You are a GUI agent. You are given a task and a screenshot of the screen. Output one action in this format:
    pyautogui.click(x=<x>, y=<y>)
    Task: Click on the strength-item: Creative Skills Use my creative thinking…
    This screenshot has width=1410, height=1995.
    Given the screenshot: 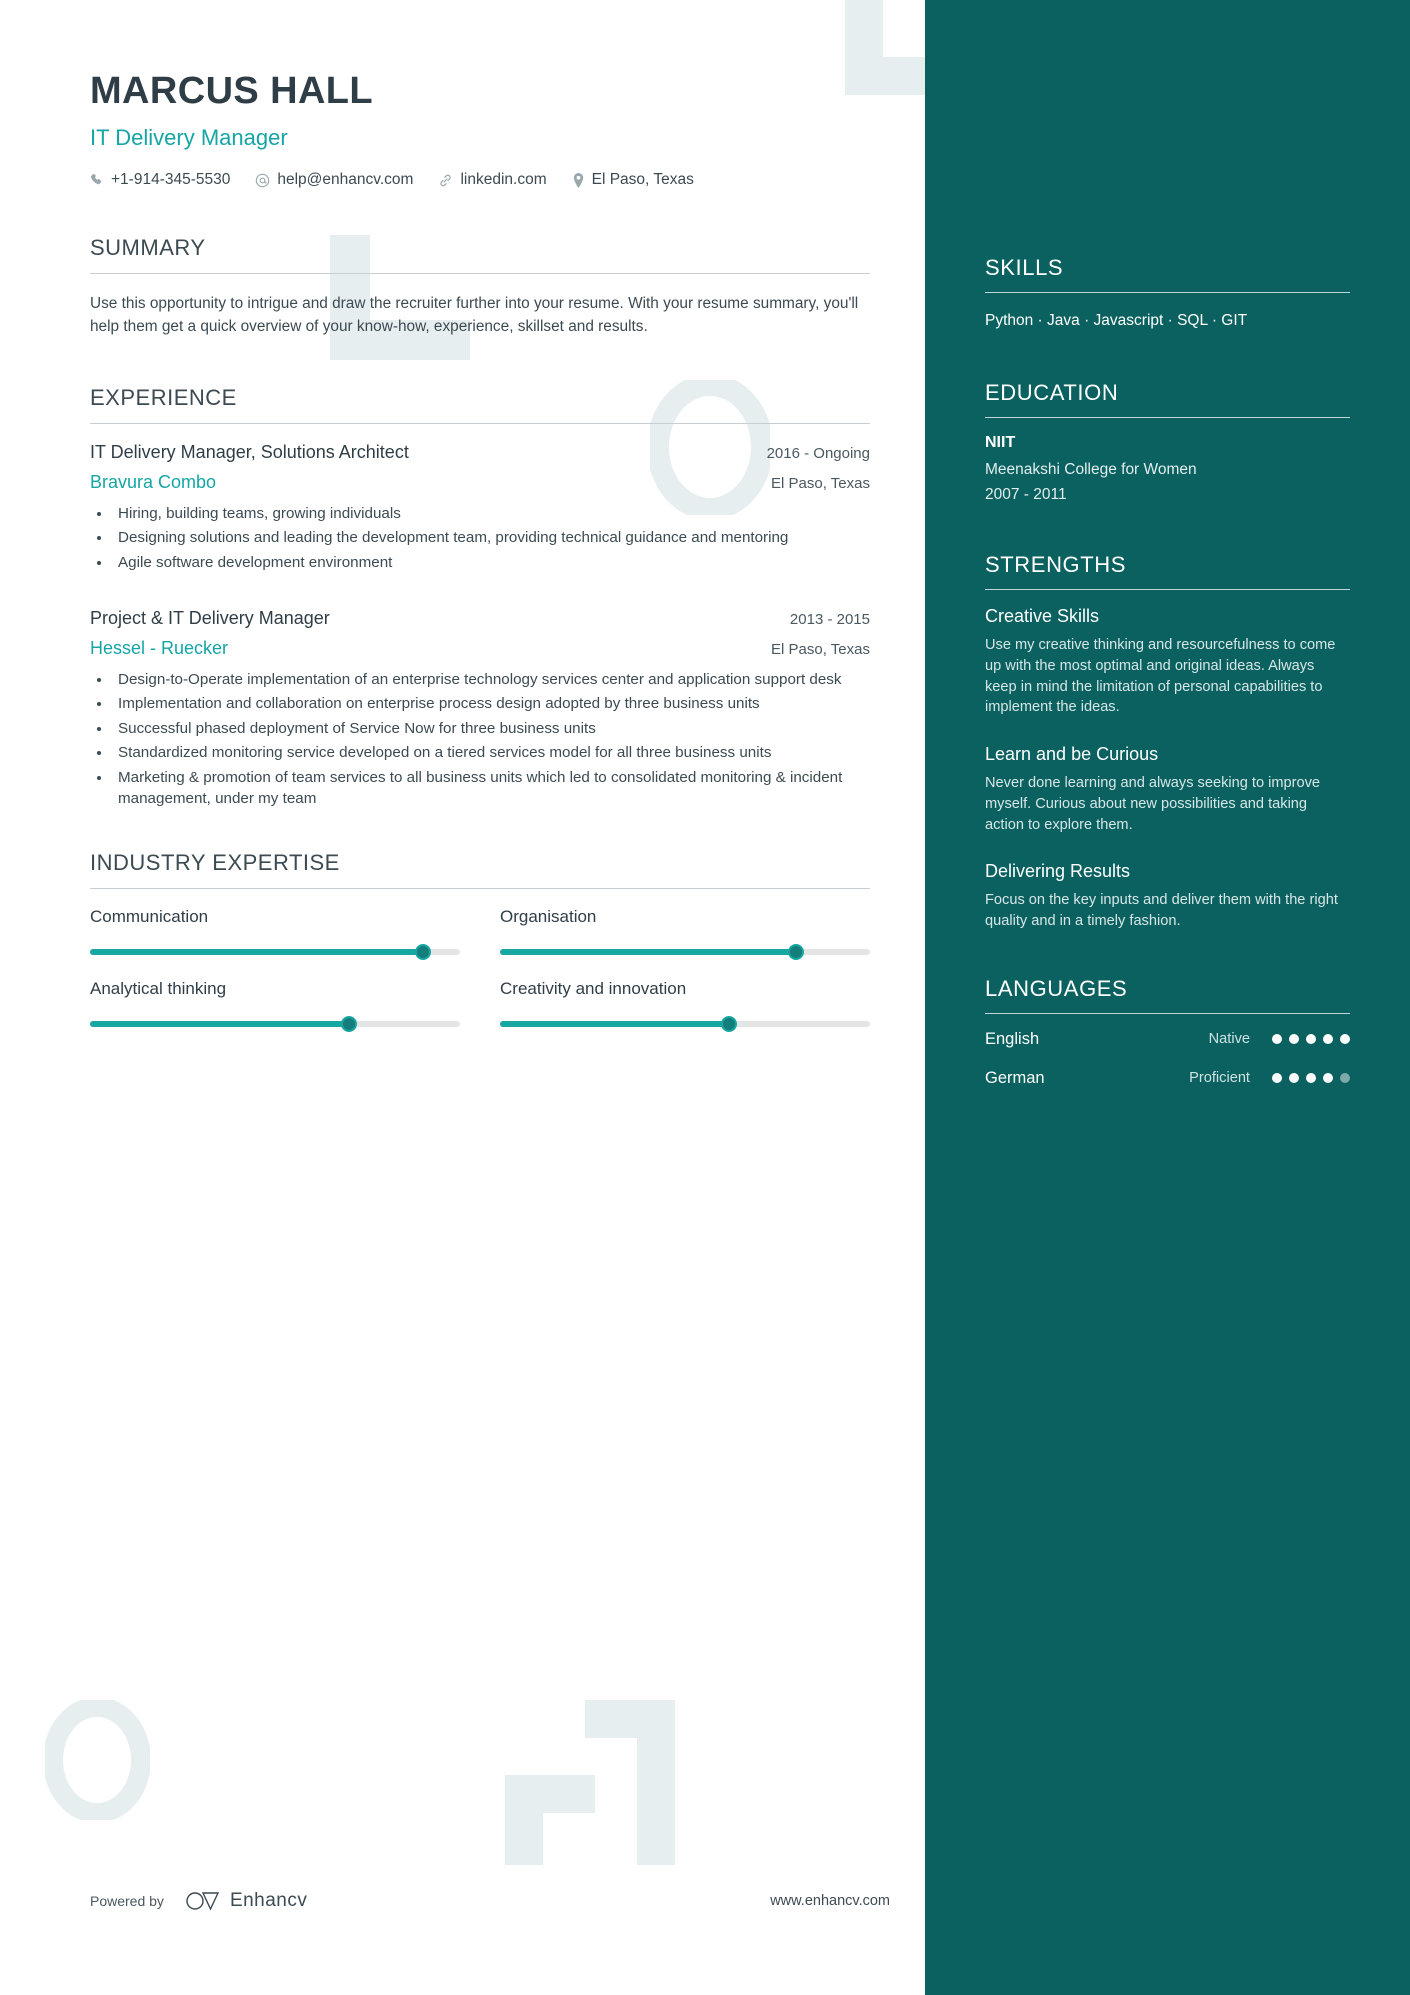 What is the action you would take?
    pyautogui.click(x=1167, y=662)
    